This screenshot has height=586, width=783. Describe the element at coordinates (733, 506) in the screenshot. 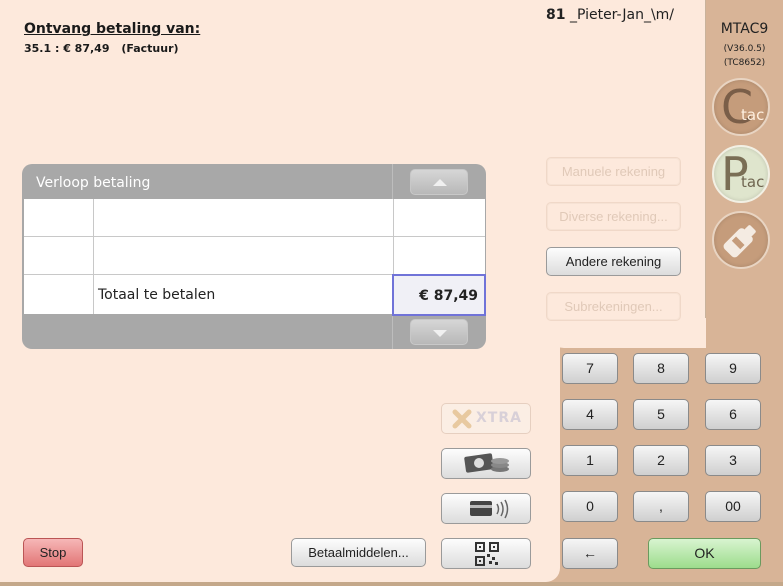

I see `keypad-key: 00` at that location.